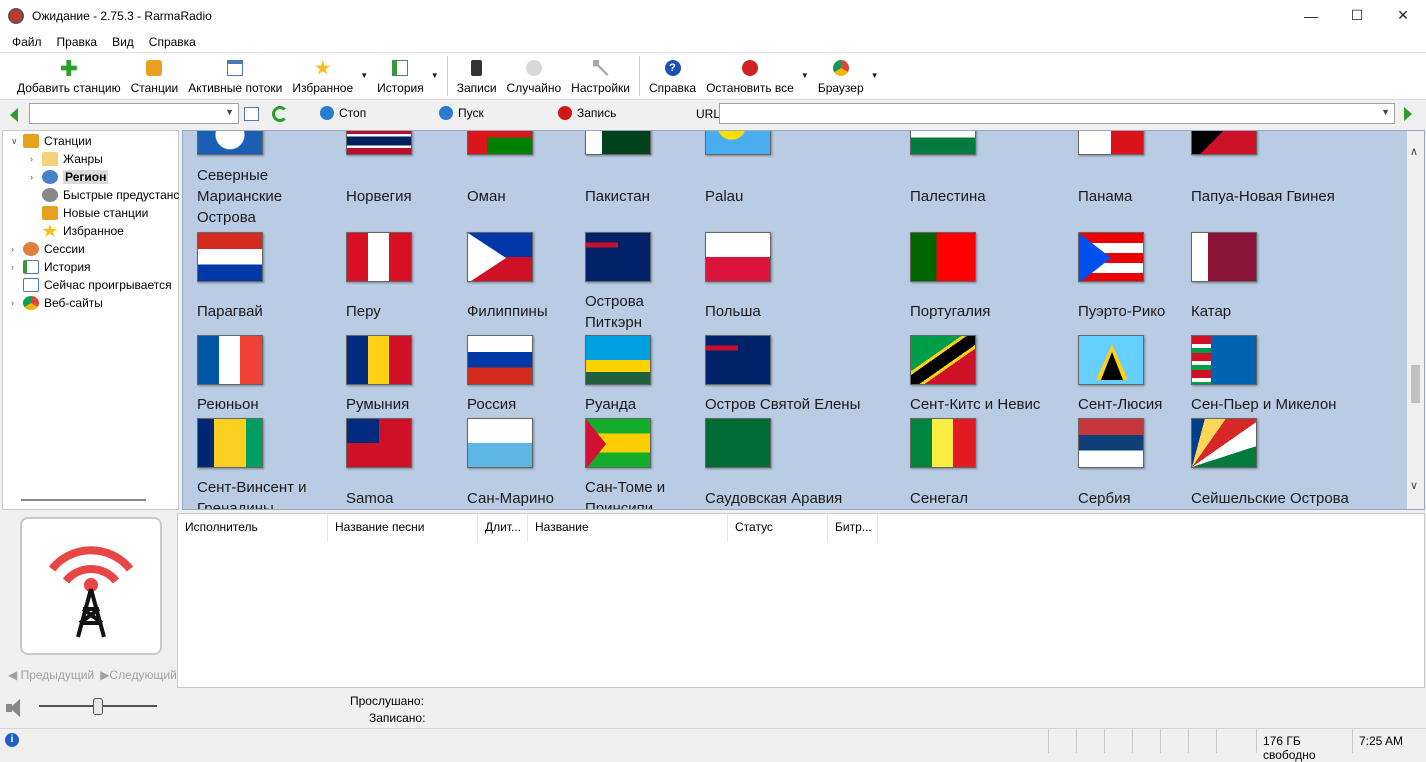  I want to click on menu-view: Вид, so click(123, 42).